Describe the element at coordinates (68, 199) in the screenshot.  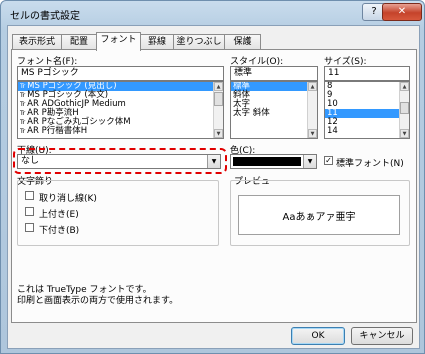
I see `strikethrough-label: 取り消し線(K)` at that location.